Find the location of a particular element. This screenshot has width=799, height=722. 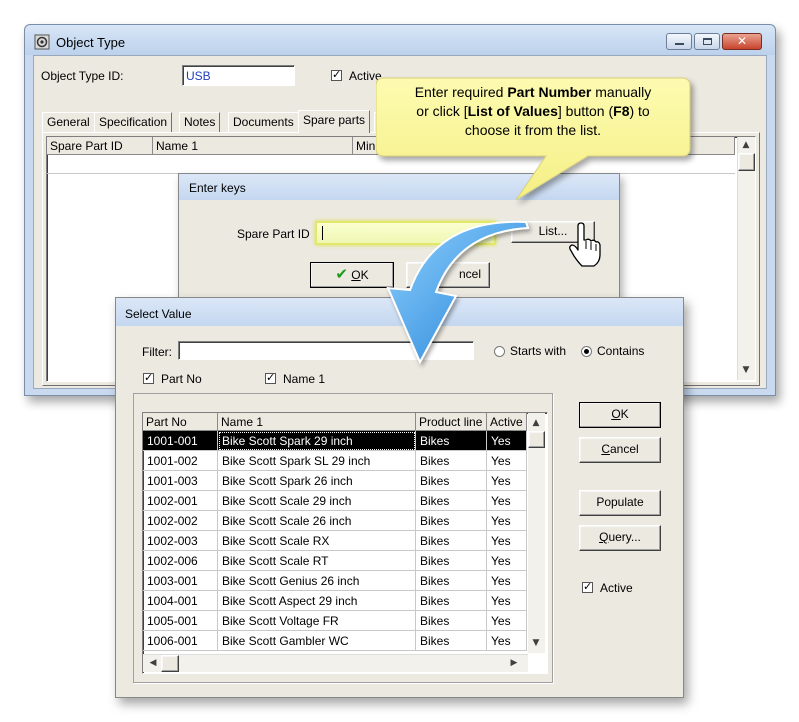

cell-part-no: 1006-001 is located at coordinates (180, 641).